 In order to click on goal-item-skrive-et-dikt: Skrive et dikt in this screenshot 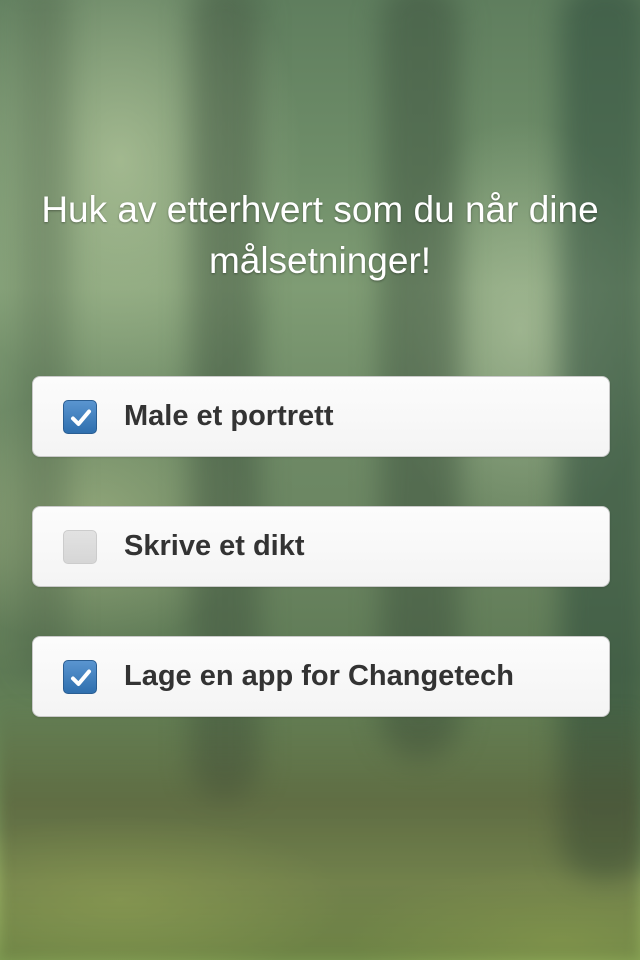, I will do `click(321, 546)`.